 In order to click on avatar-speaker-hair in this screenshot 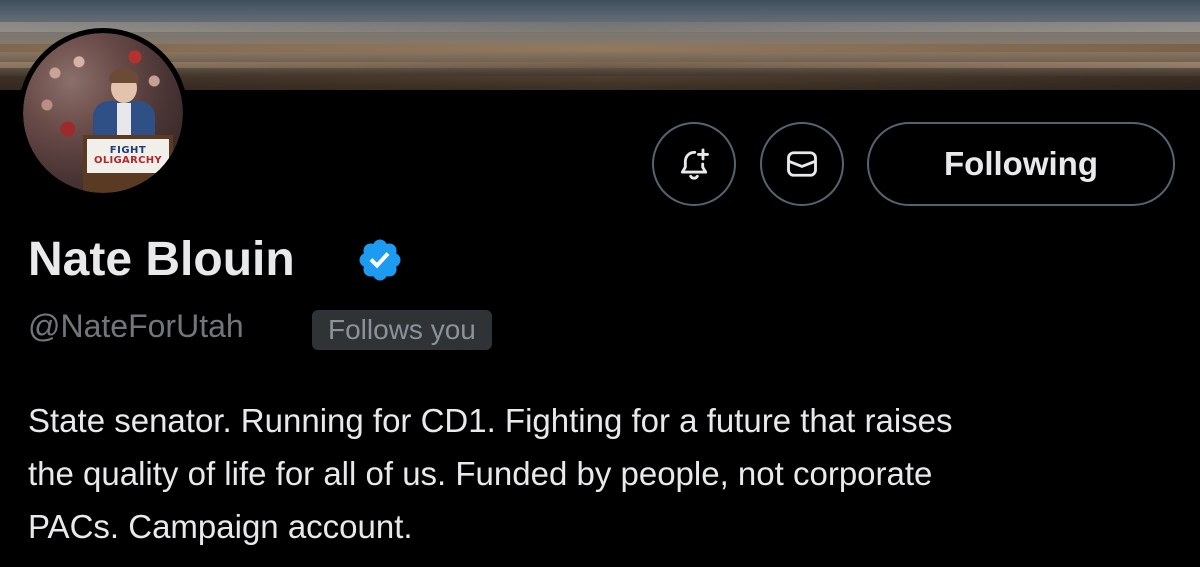, I will do `click(124, 76)`.